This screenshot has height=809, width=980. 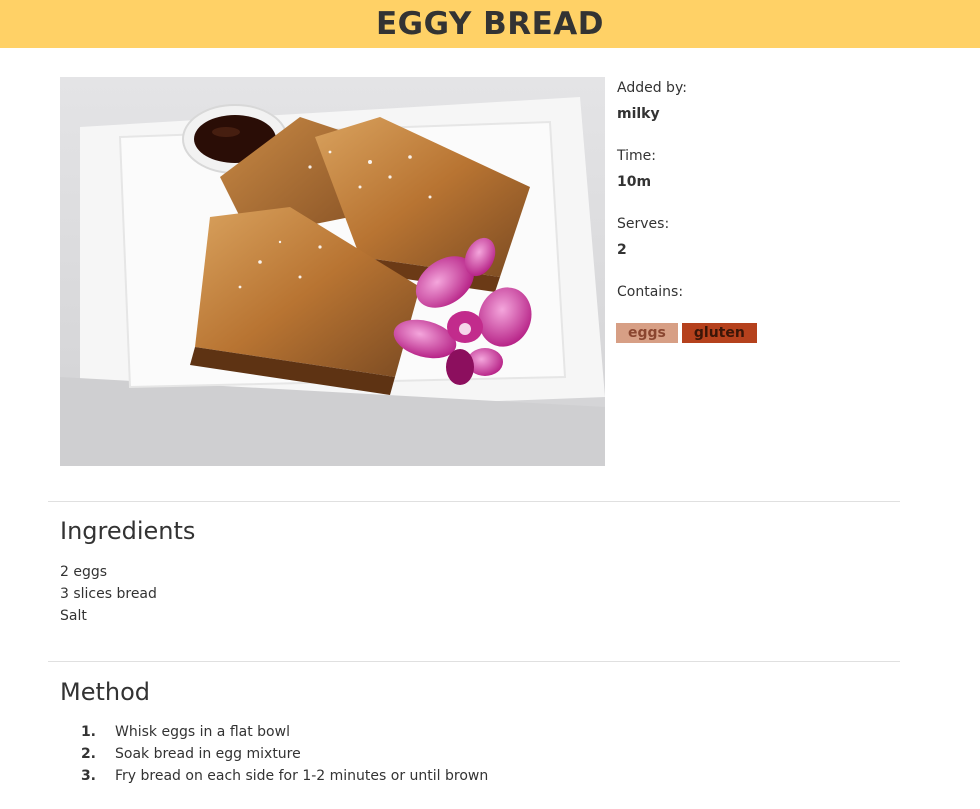 What do you see at coordinates (650, 292) in the screenshot?
I see `contains-label: Contains:` at bounding box center [650, 292].